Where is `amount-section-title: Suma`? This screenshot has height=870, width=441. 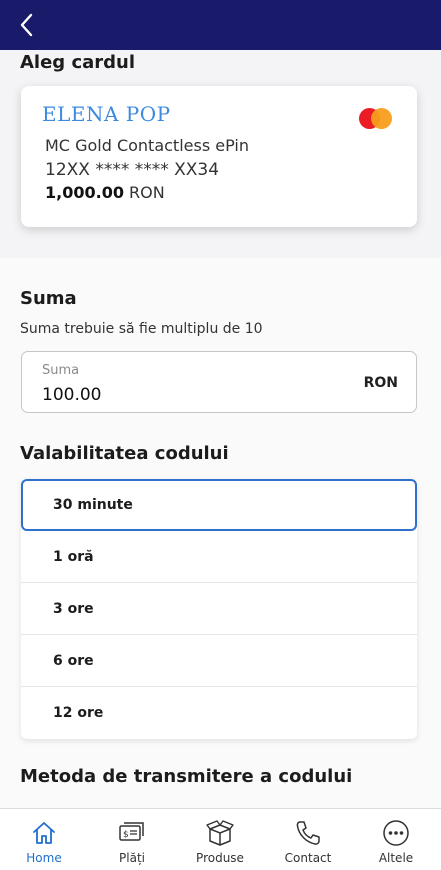 amount-section-title: Suma is located at coordinates (48, 298).